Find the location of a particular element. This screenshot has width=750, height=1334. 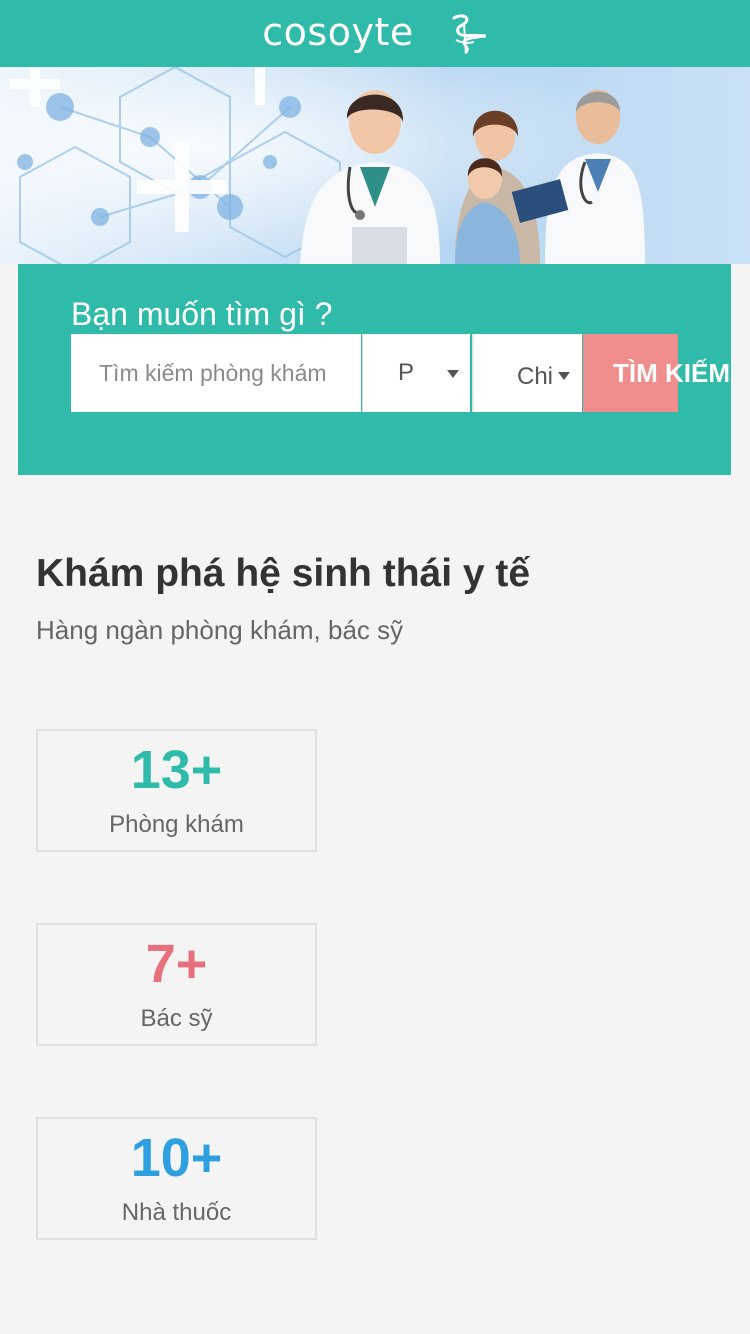

stat-value: 13+ is located at coordinates (176, 770).